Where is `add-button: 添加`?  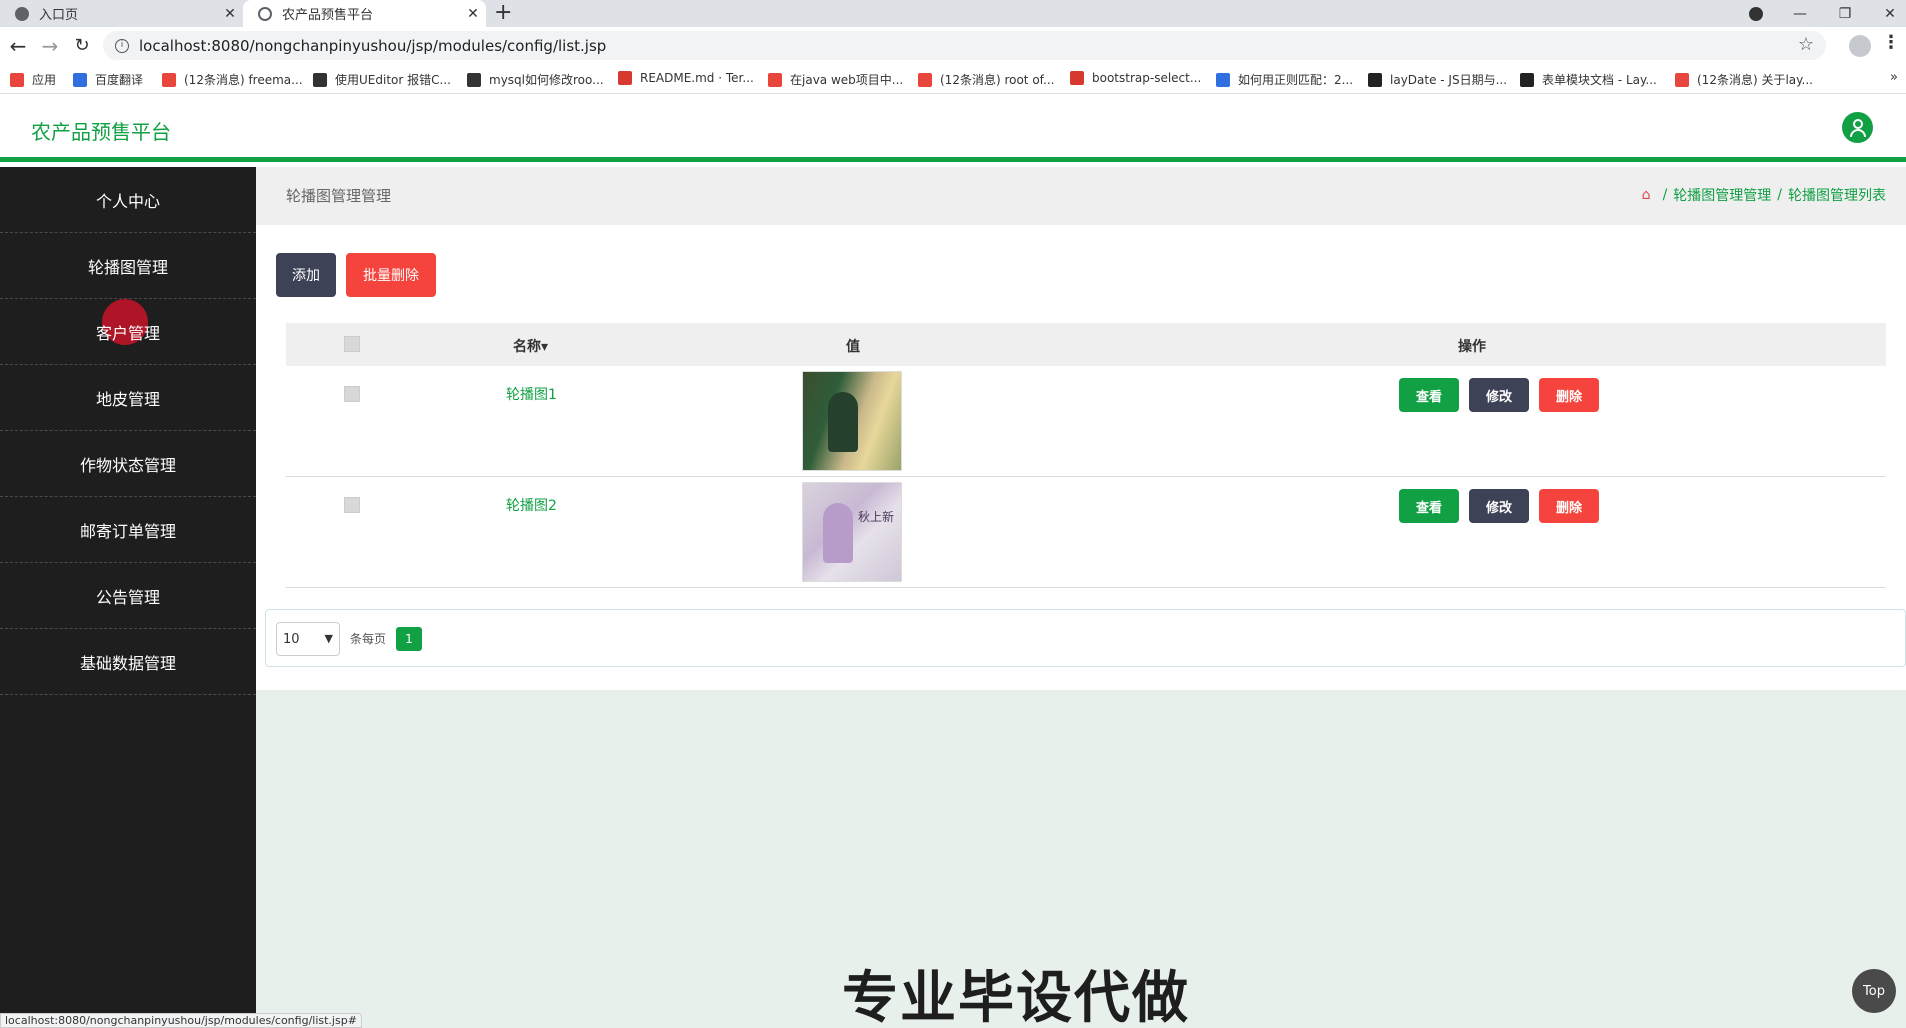 add-button: 添加 is located at coordinates (306, 275).